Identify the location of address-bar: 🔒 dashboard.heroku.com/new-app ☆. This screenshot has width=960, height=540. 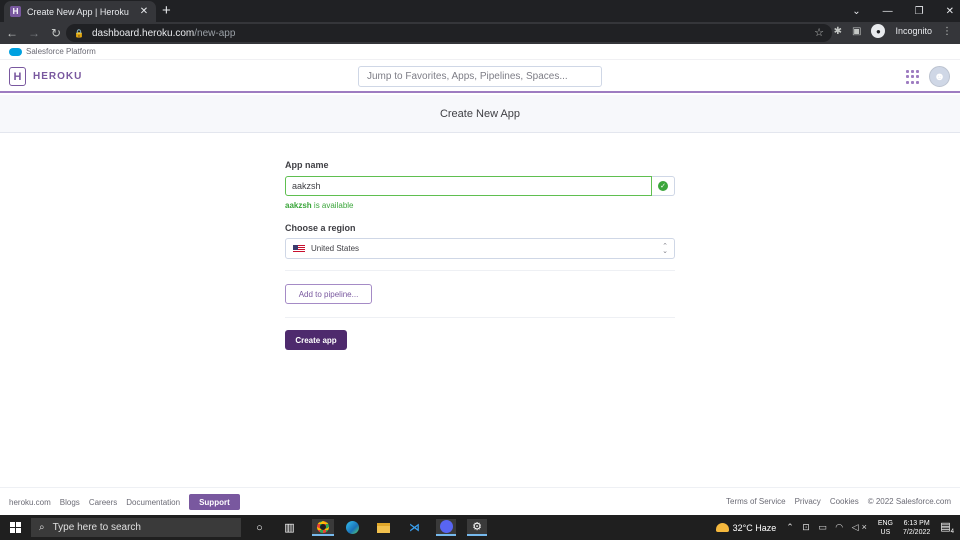
(449, 33).